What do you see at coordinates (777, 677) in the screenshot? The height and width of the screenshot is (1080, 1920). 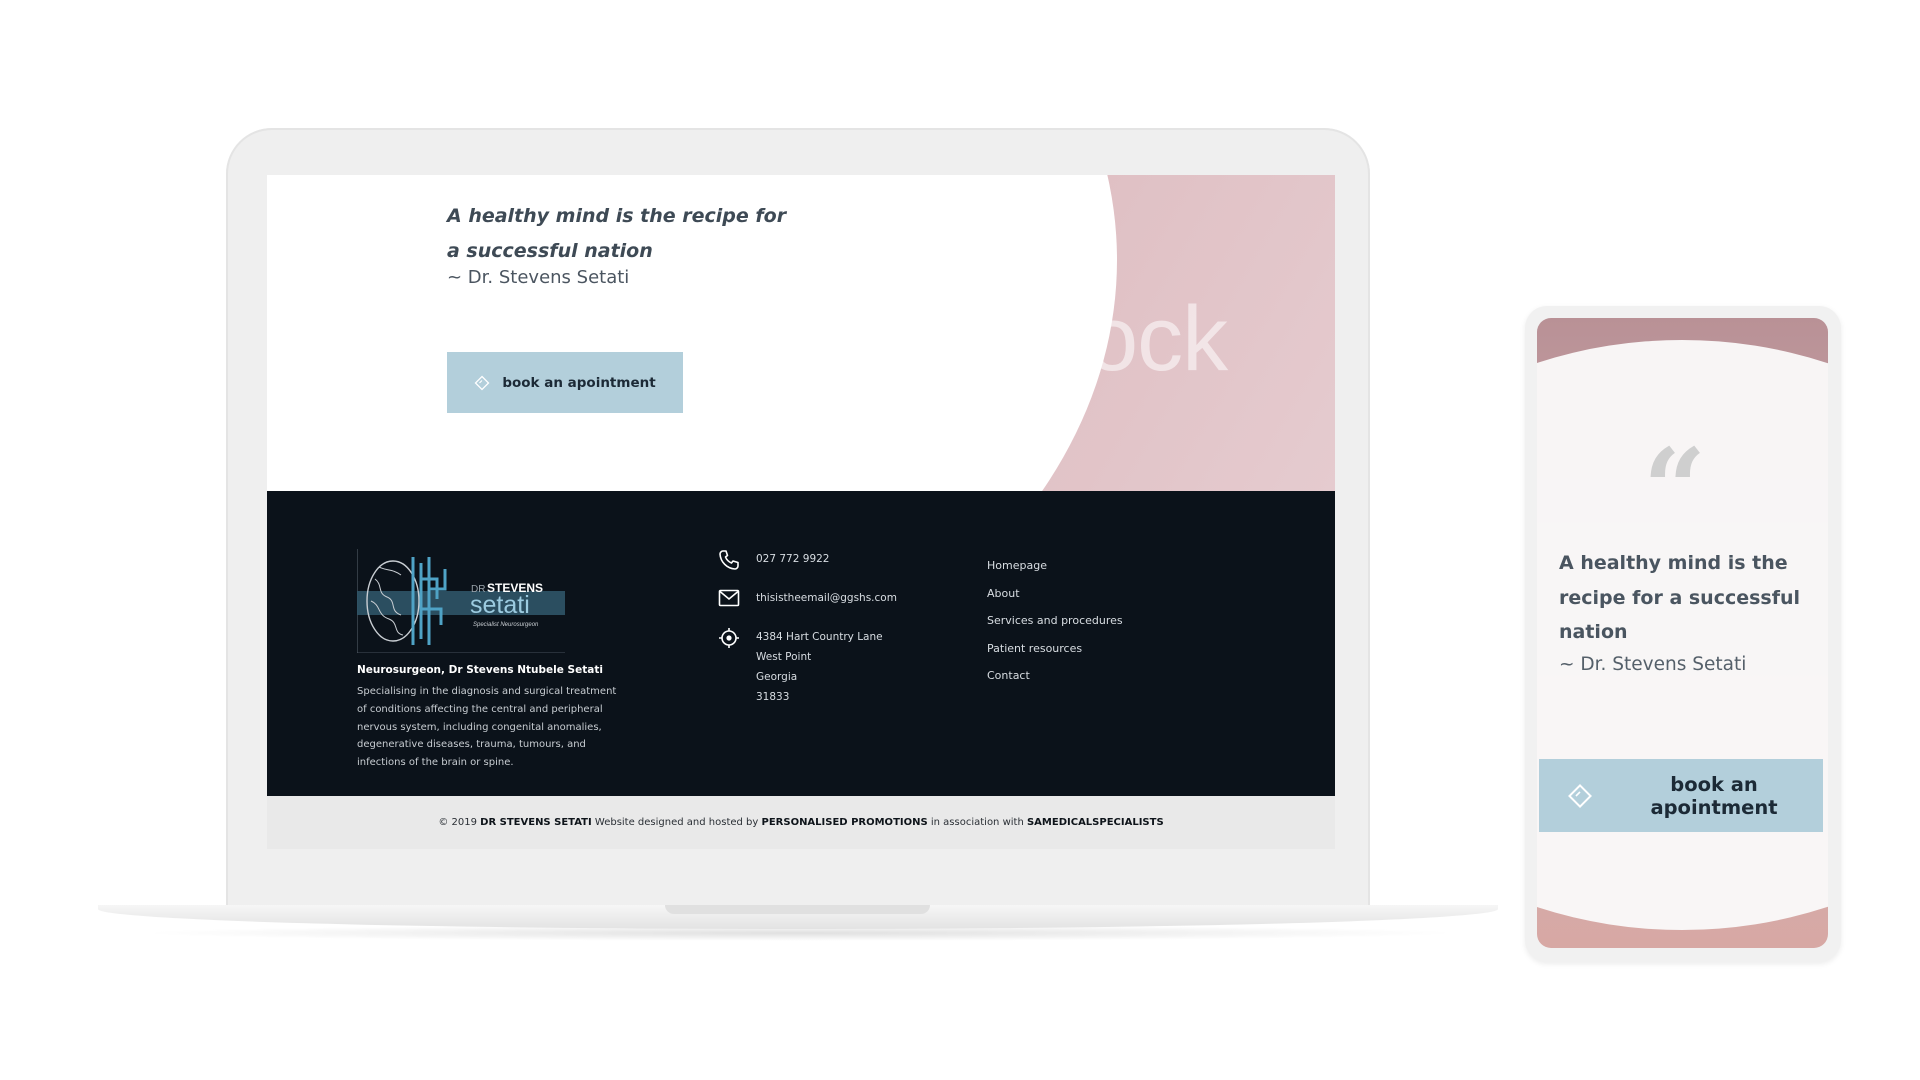 I see `address-state: Georgia` at bounding box center [777, 677].